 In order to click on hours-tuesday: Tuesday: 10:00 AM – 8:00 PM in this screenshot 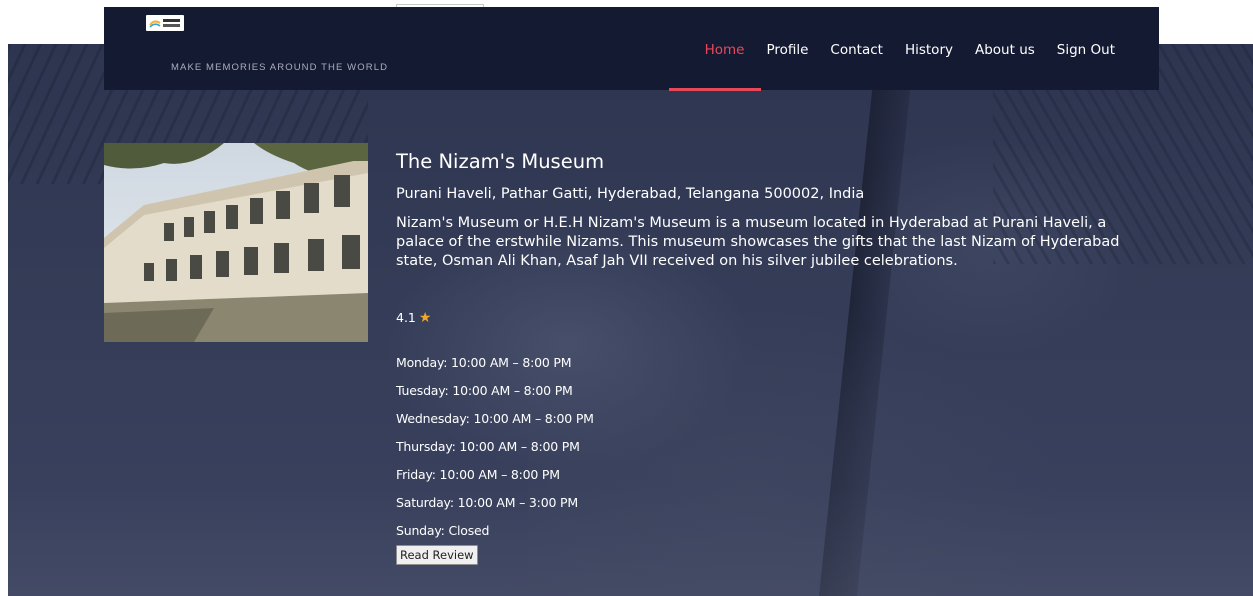, I will do `click(484, 390)`.